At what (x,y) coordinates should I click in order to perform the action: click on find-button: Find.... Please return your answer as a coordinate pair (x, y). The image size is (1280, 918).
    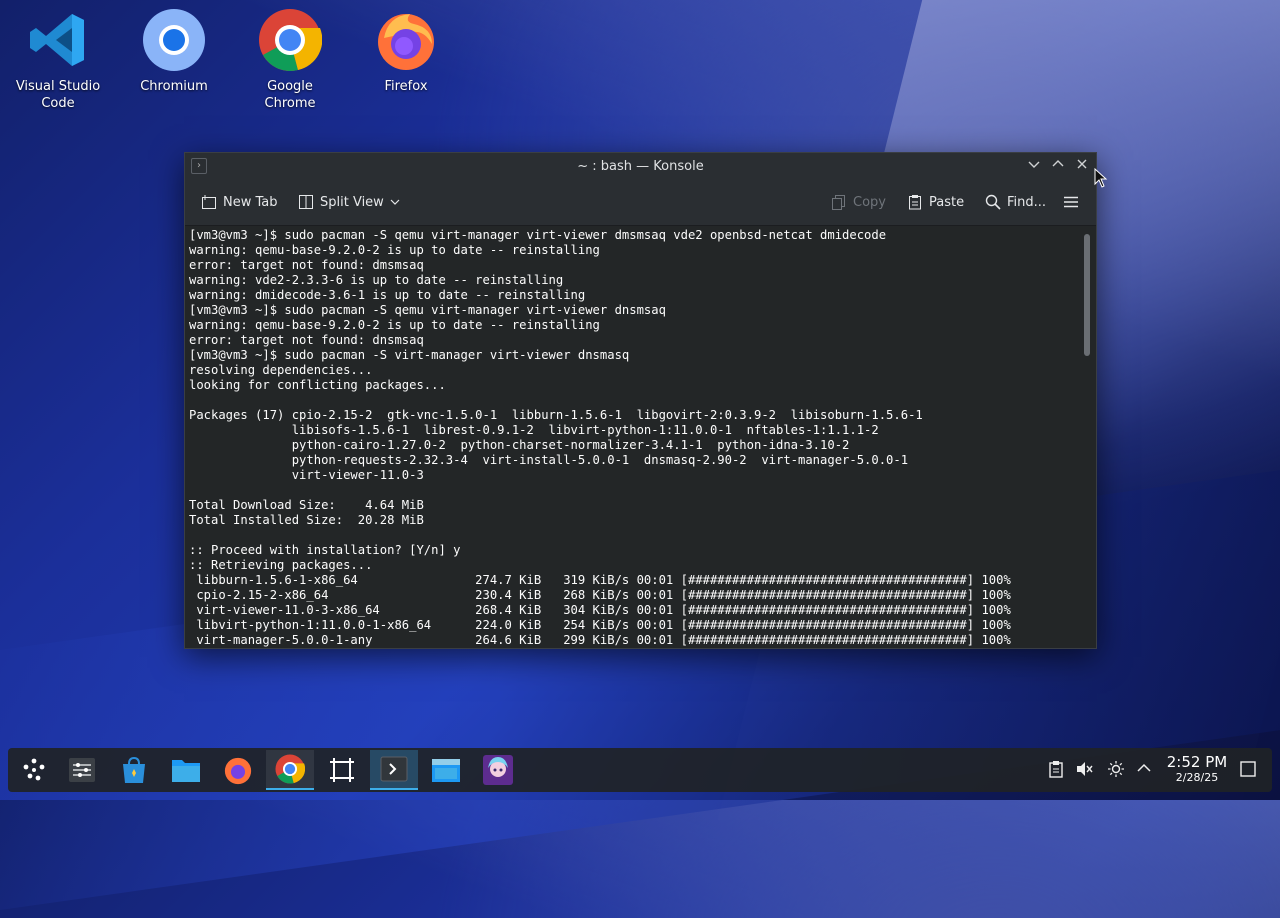
    Looking at the image, I should click on (1015, 202).